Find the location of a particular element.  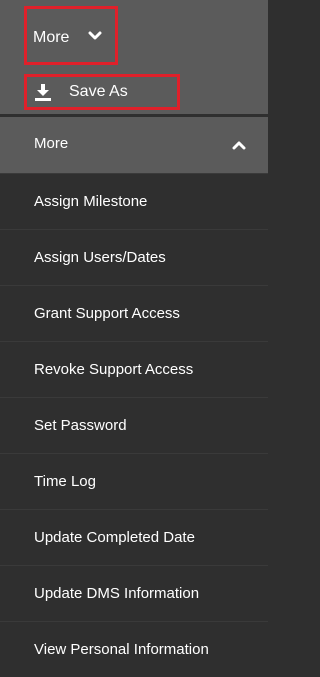

more-dropdown-button: More is located at coordinates (71, 35).